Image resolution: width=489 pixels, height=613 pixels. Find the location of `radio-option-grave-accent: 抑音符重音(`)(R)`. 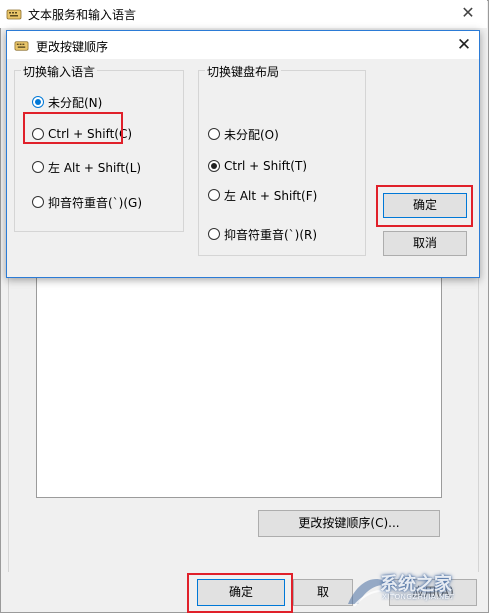

radio-option-grave-accent: 抑音符重音(`)(R) is located at coordinates (262, 234).